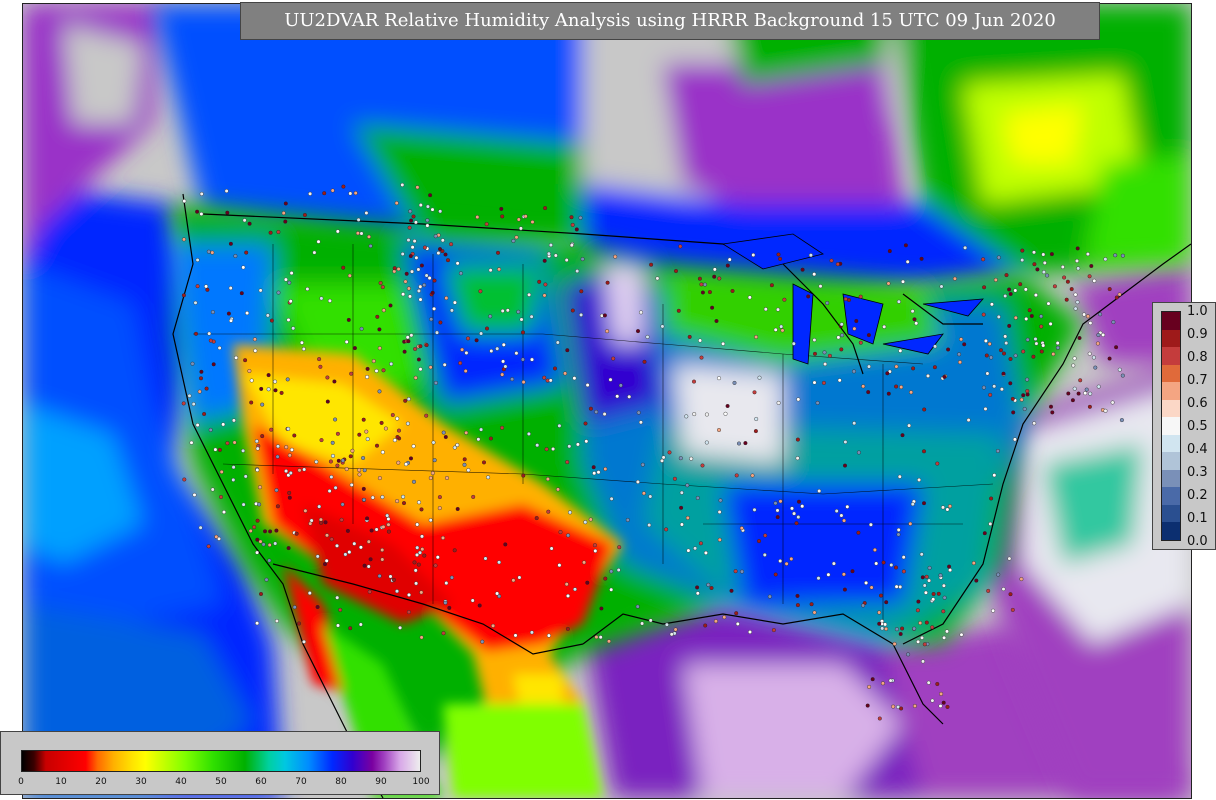 The image size is (1216, 800). What do you see at coordinates (221, 782) in the screenshot?
I see `humidity-colorbar-tick: 50` at bounding box center [221, 782].